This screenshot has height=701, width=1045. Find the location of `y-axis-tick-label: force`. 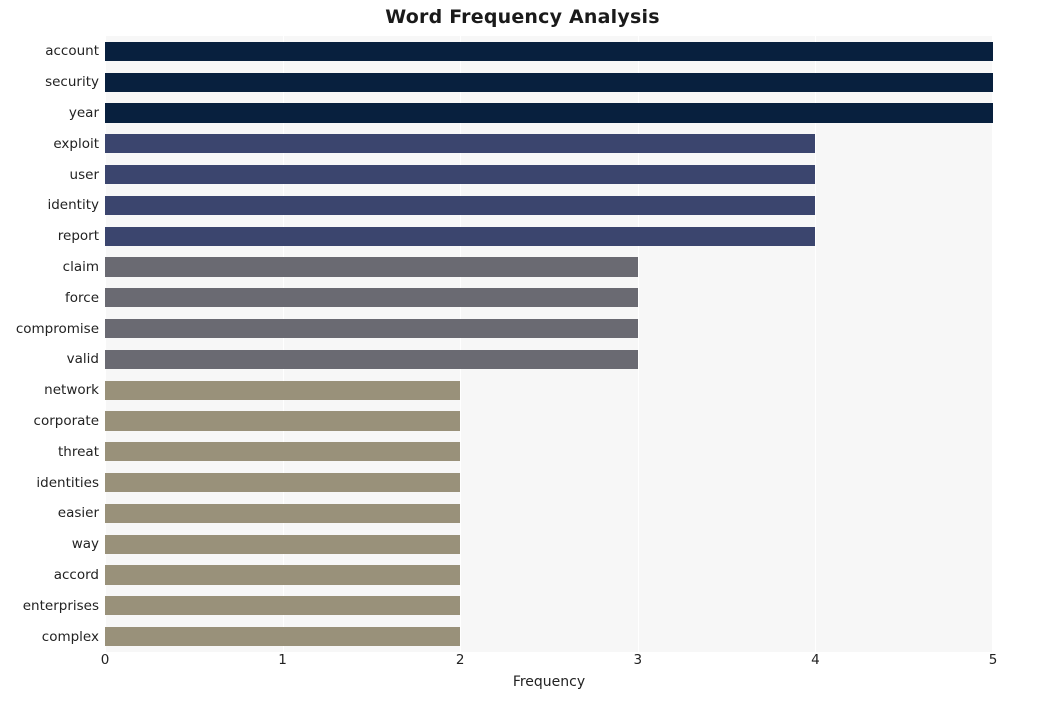

y-axis-tick-label: force is located at coordinates (82, 297).